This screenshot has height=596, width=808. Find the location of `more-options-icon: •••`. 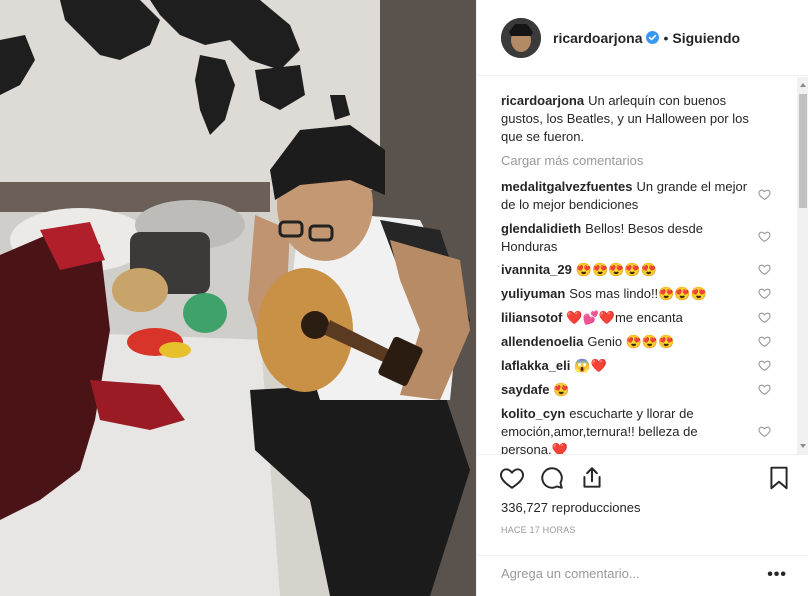

more-options-icon: ••• is located at coordinates (777, 575).